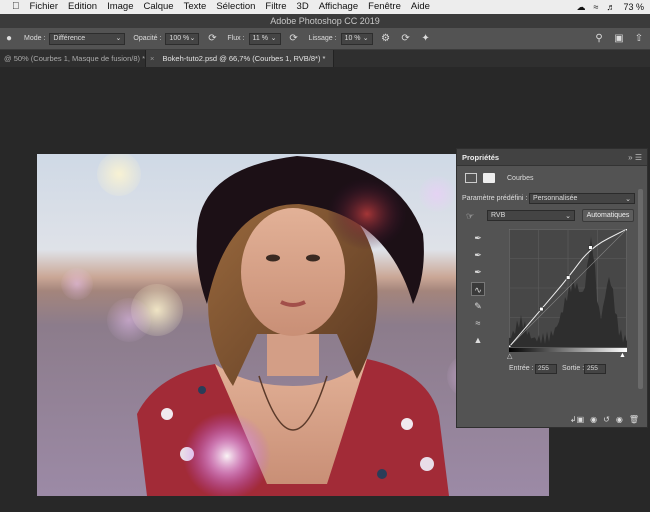  Describe the element at coordinates (294, 39) in the screenshot. I see `airbrush-icon: ⟳` at that location.